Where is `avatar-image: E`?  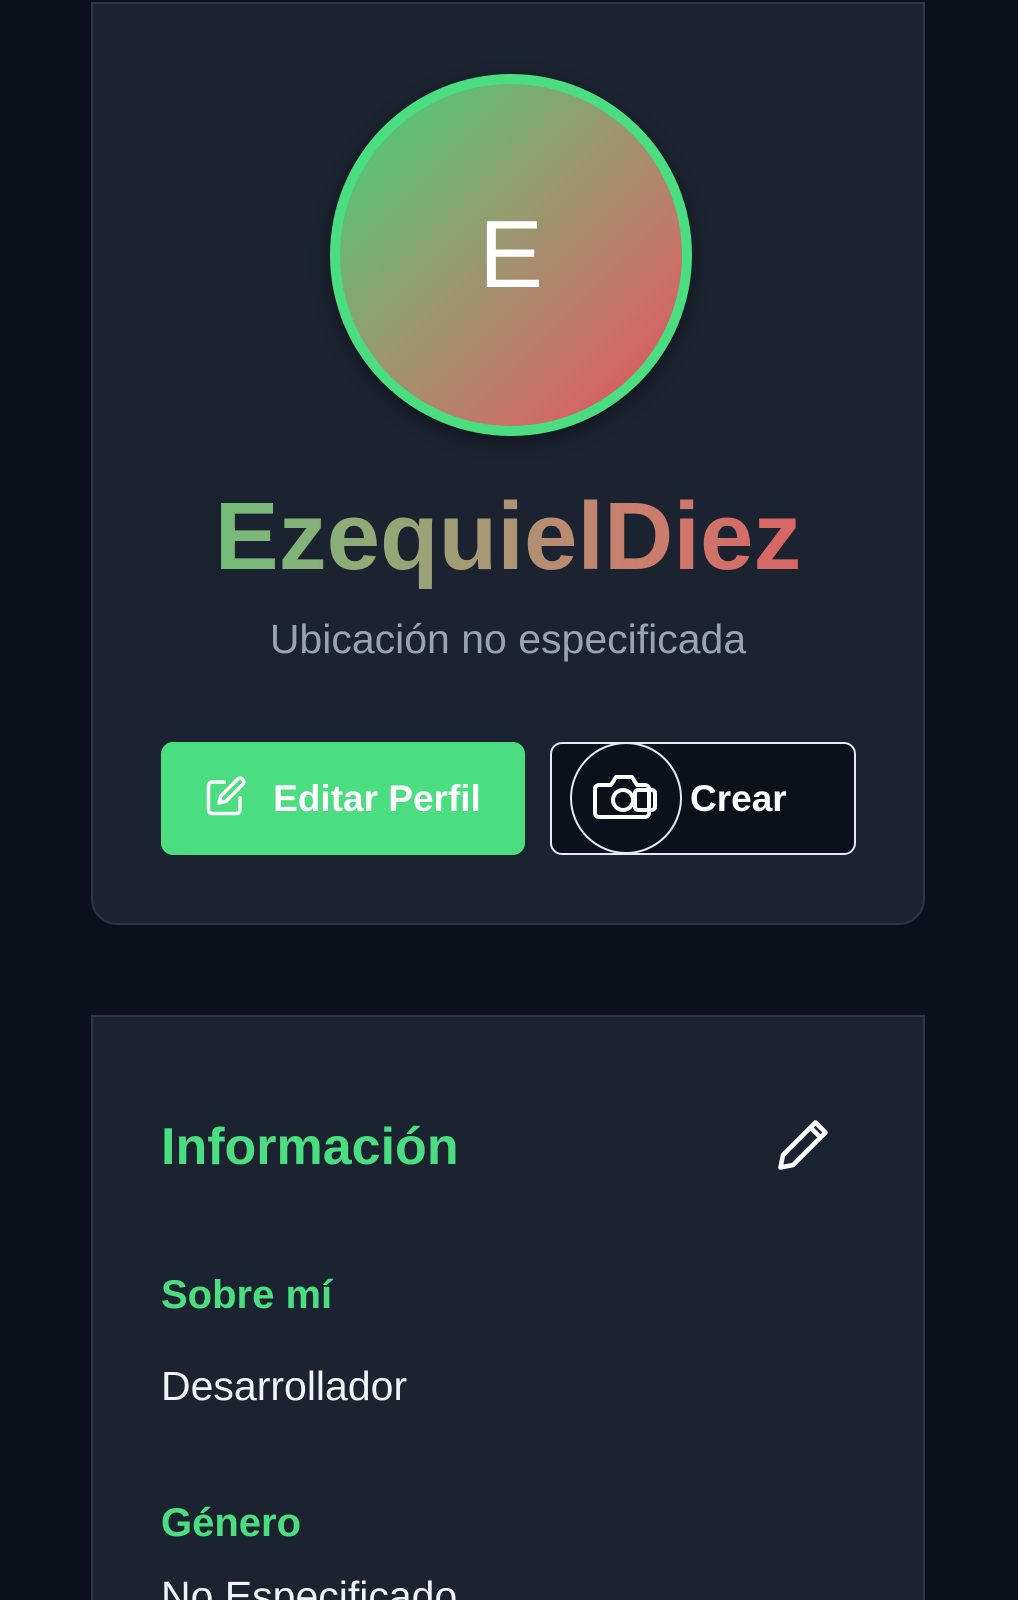 avatar-image: E is located at coordinates (511, 255).